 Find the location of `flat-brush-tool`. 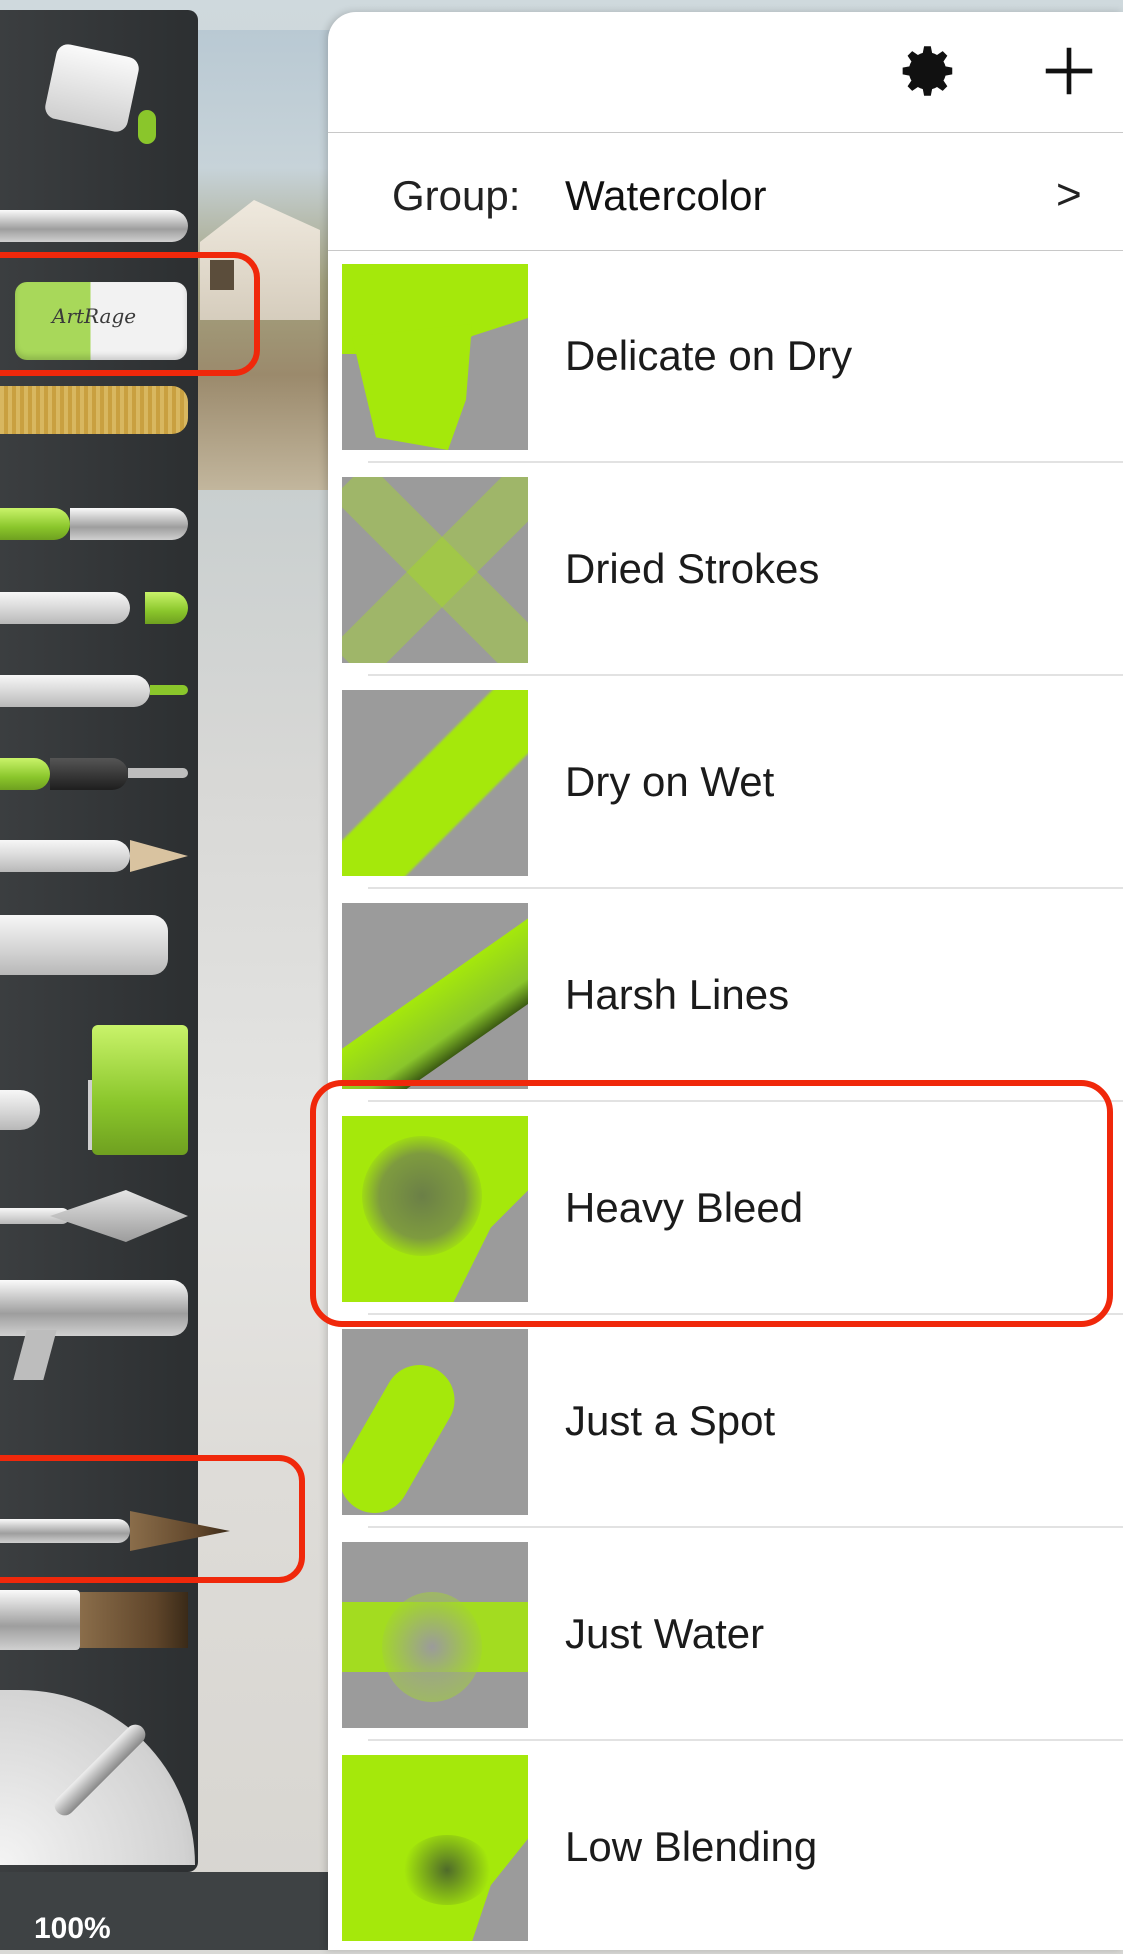

flat-brush-tool is located at coordinates (95, 1620).